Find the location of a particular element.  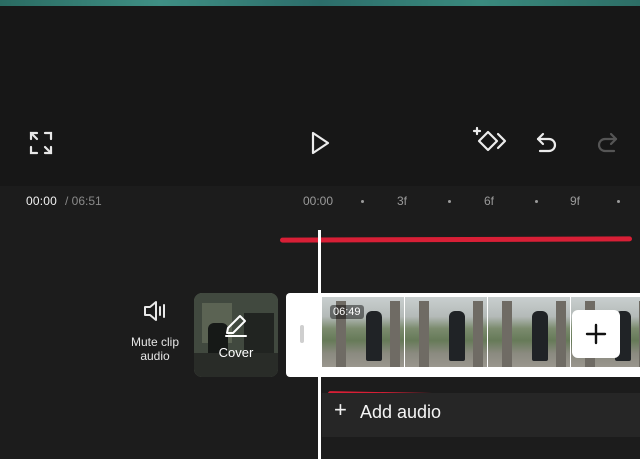

fullscreen-icon is located at coordinates (41, 143).